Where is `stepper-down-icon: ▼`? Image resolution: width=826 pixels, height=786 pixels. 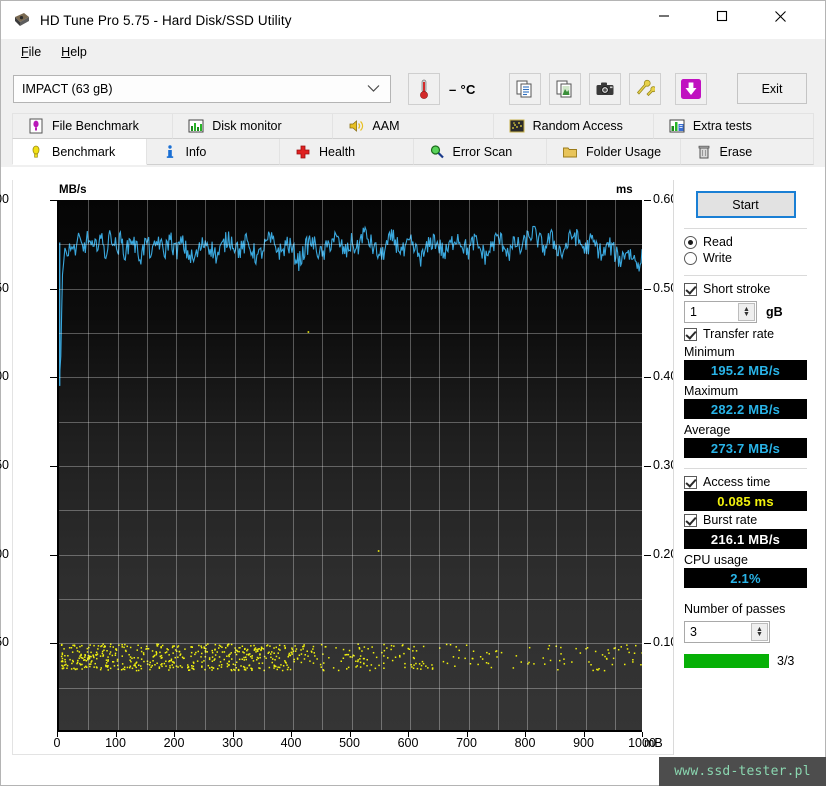 stepper-down-icon: ▼ is located at coordinates (759, 634).